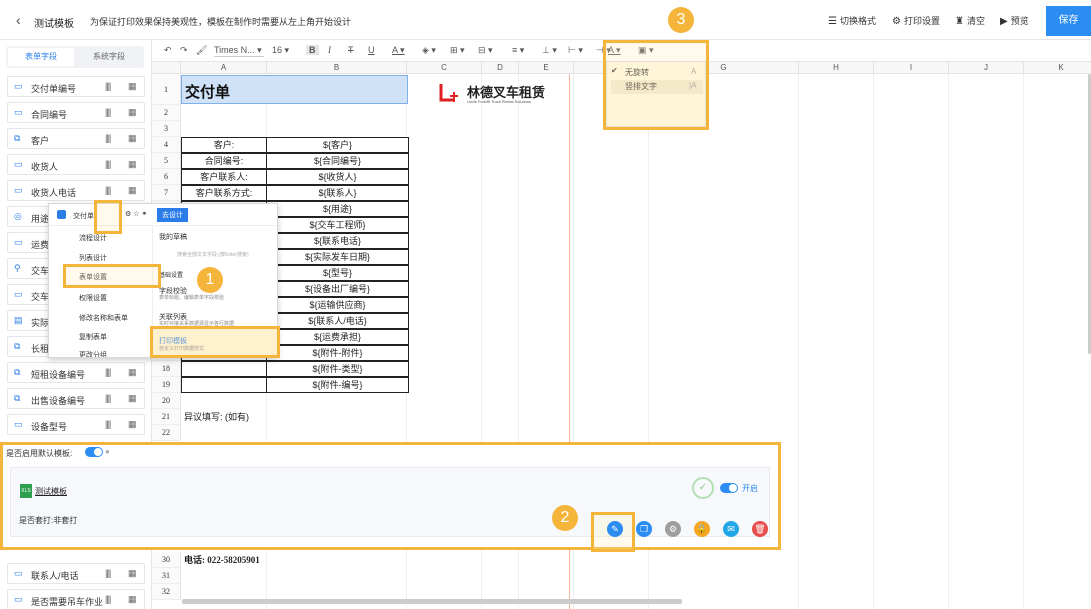  I want to click on preview-button: ▶ 预览, so click(1014, 20).